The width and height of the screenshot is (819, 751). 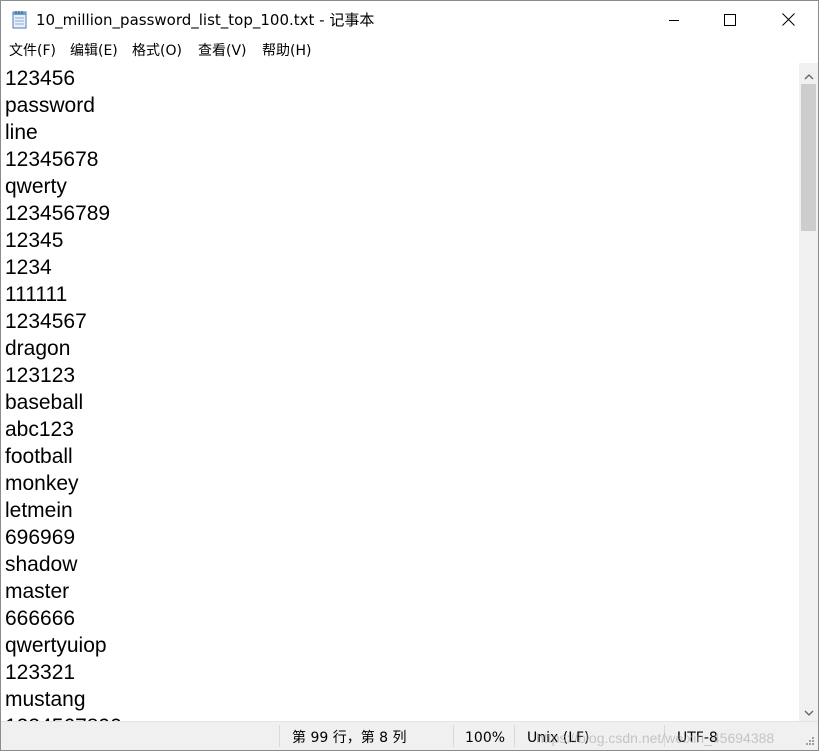 I want to click on text-line: qwertyuiop, so click(x=56, y=645).